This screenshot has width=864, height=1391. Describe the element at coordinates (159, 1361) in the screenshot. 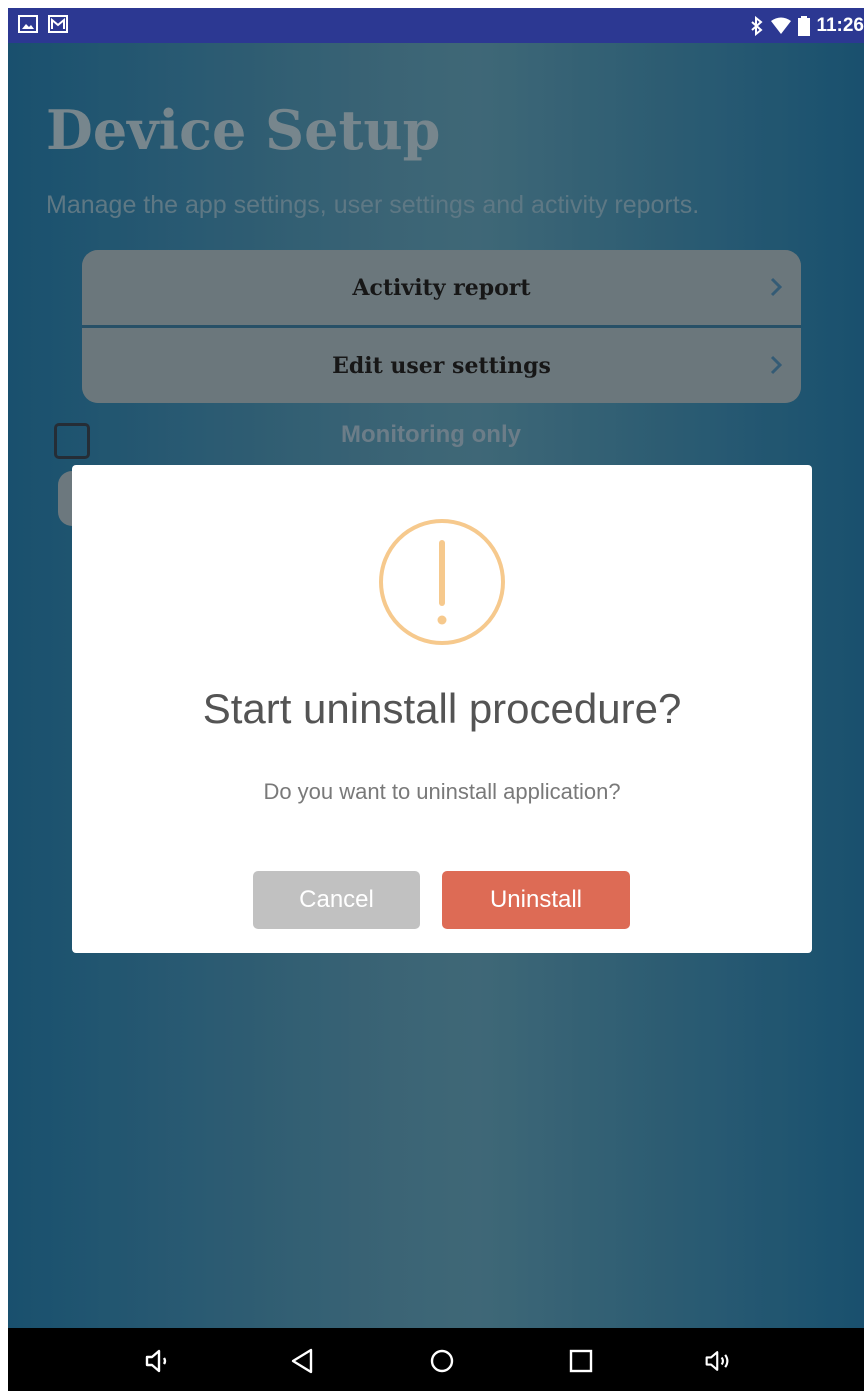

I see `volume-down-icon` at that location.